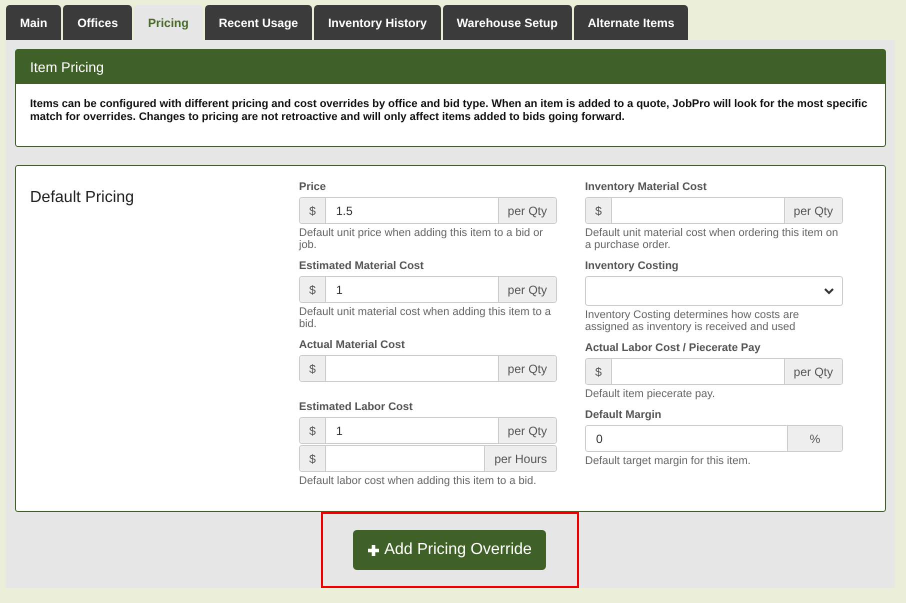 The width and height of the screenshot is (906, 603). What do you see at coordinates (356, 407) in the screenshot?
I see `field-label: Estimated Labor Cost` at bounding box center [356, 407].